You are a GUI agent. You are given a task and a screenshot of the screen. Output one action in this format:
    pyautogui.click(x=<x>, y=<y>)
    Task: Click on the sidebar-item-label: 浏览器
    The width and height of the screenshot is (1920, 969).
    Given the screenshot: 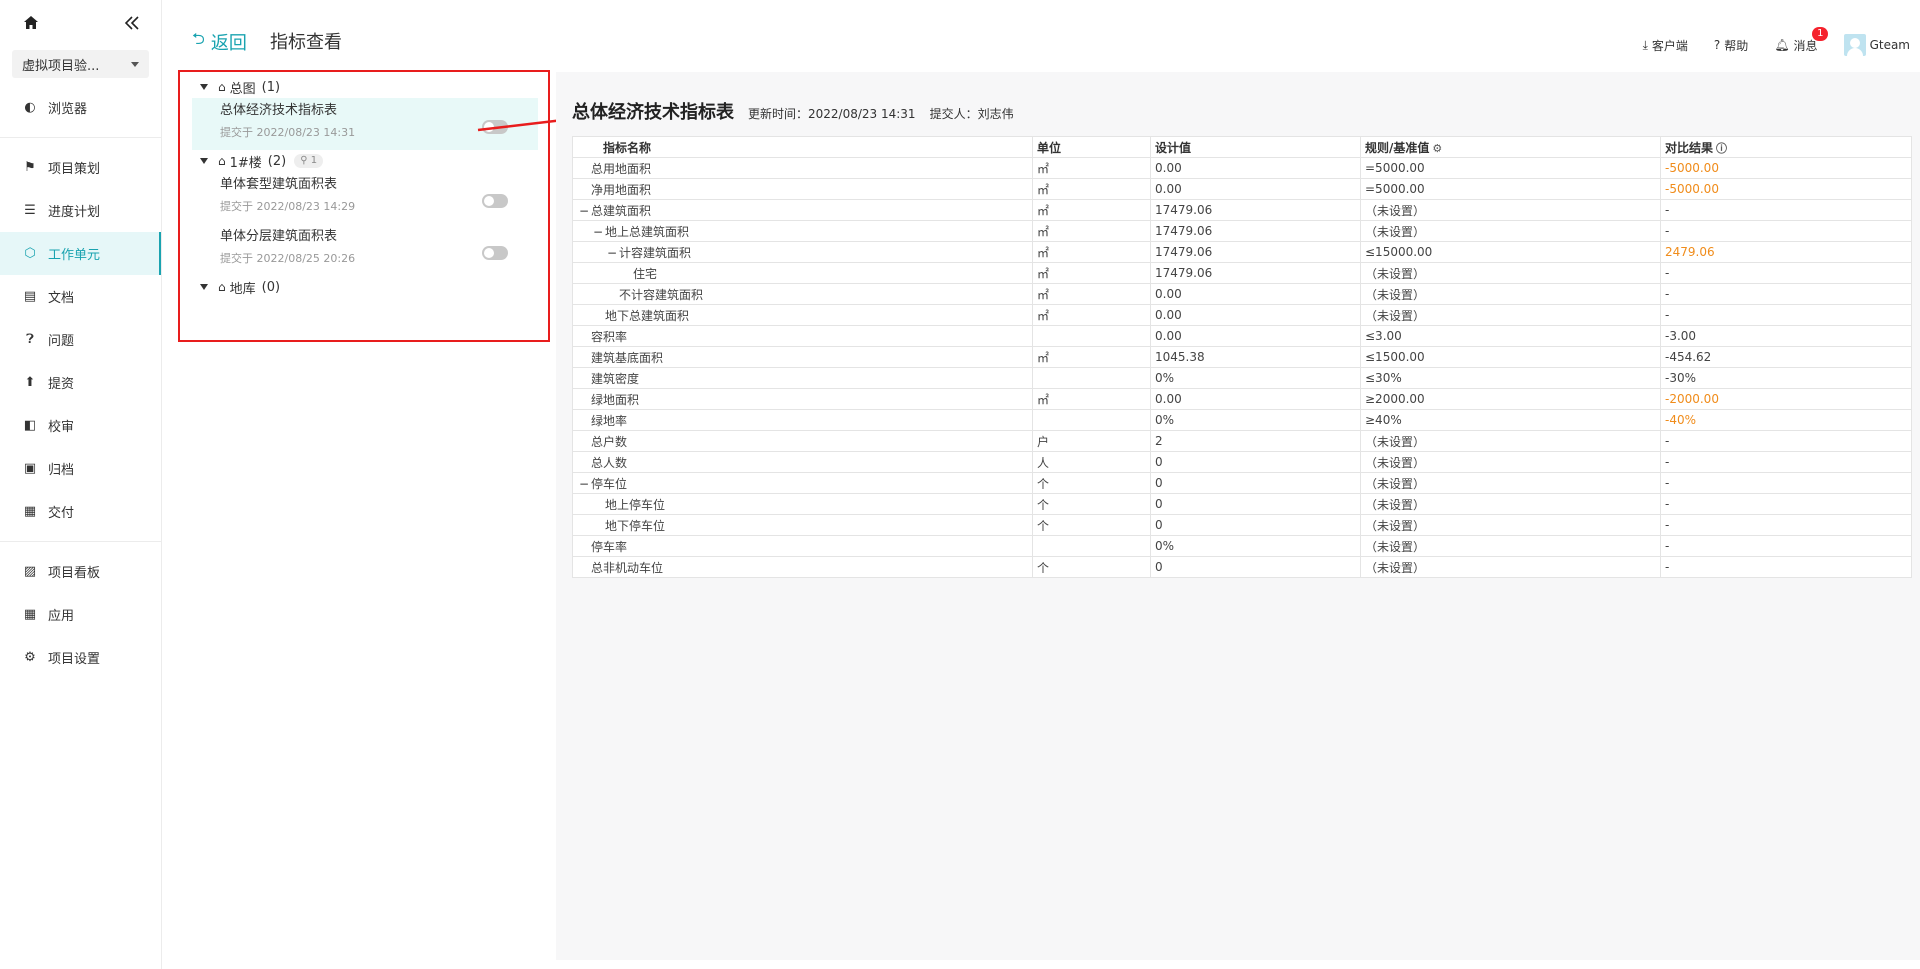 What is the action you would take?
    pyautogui.click(x=68, y=109)
    